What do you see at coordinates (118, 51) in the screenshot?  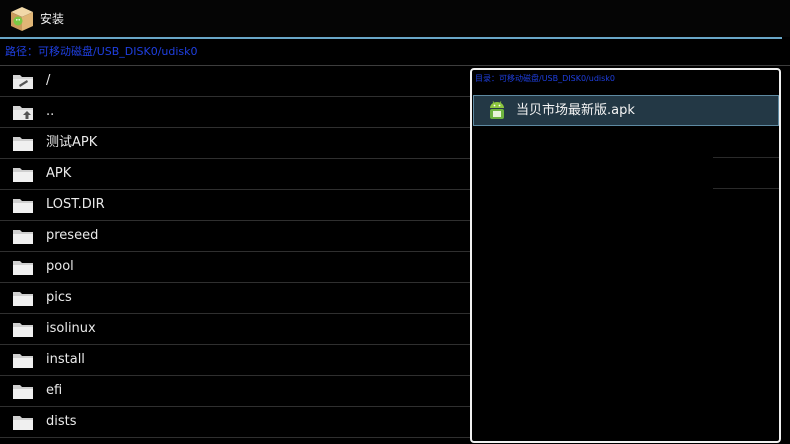 I see `path-value: 可移动磁盘/USB_DISK0/udisk0` at bounding box center [118, 51].